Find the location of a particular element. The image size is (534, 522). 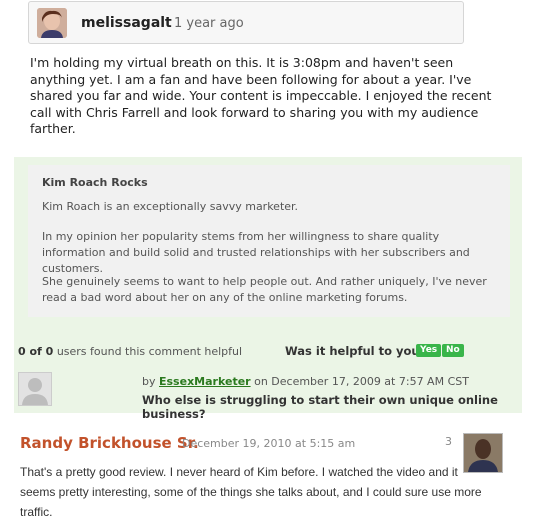

comment-timestamp: 1 year ago is located at coordinates (209, 23).